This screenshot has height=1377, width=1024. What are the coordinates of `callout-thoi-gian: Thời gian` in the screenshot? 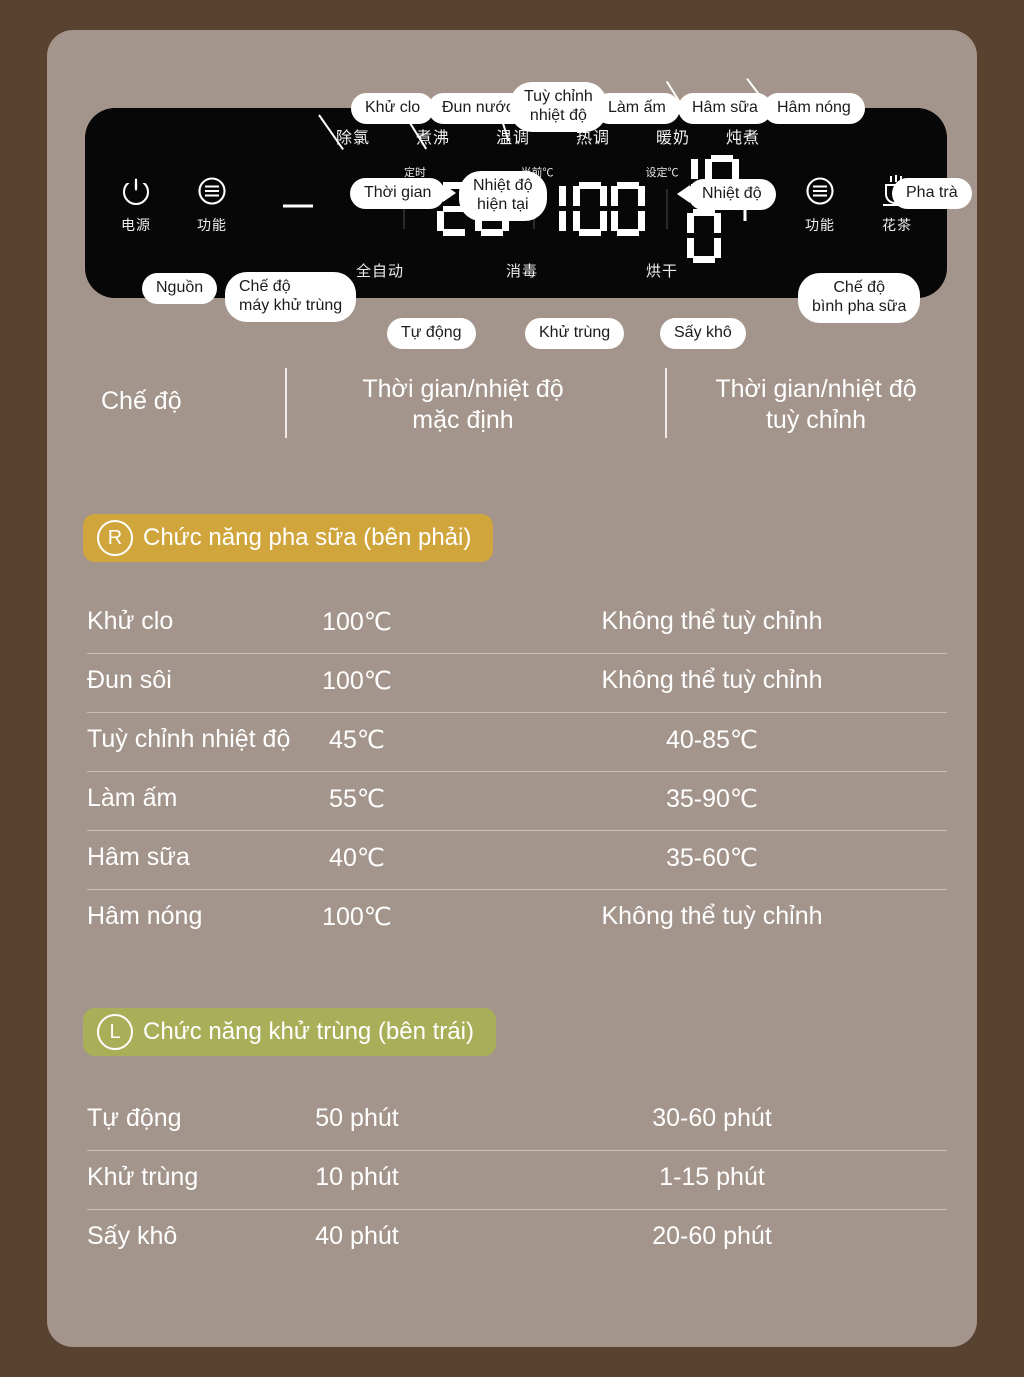 It's located at (403, 193).